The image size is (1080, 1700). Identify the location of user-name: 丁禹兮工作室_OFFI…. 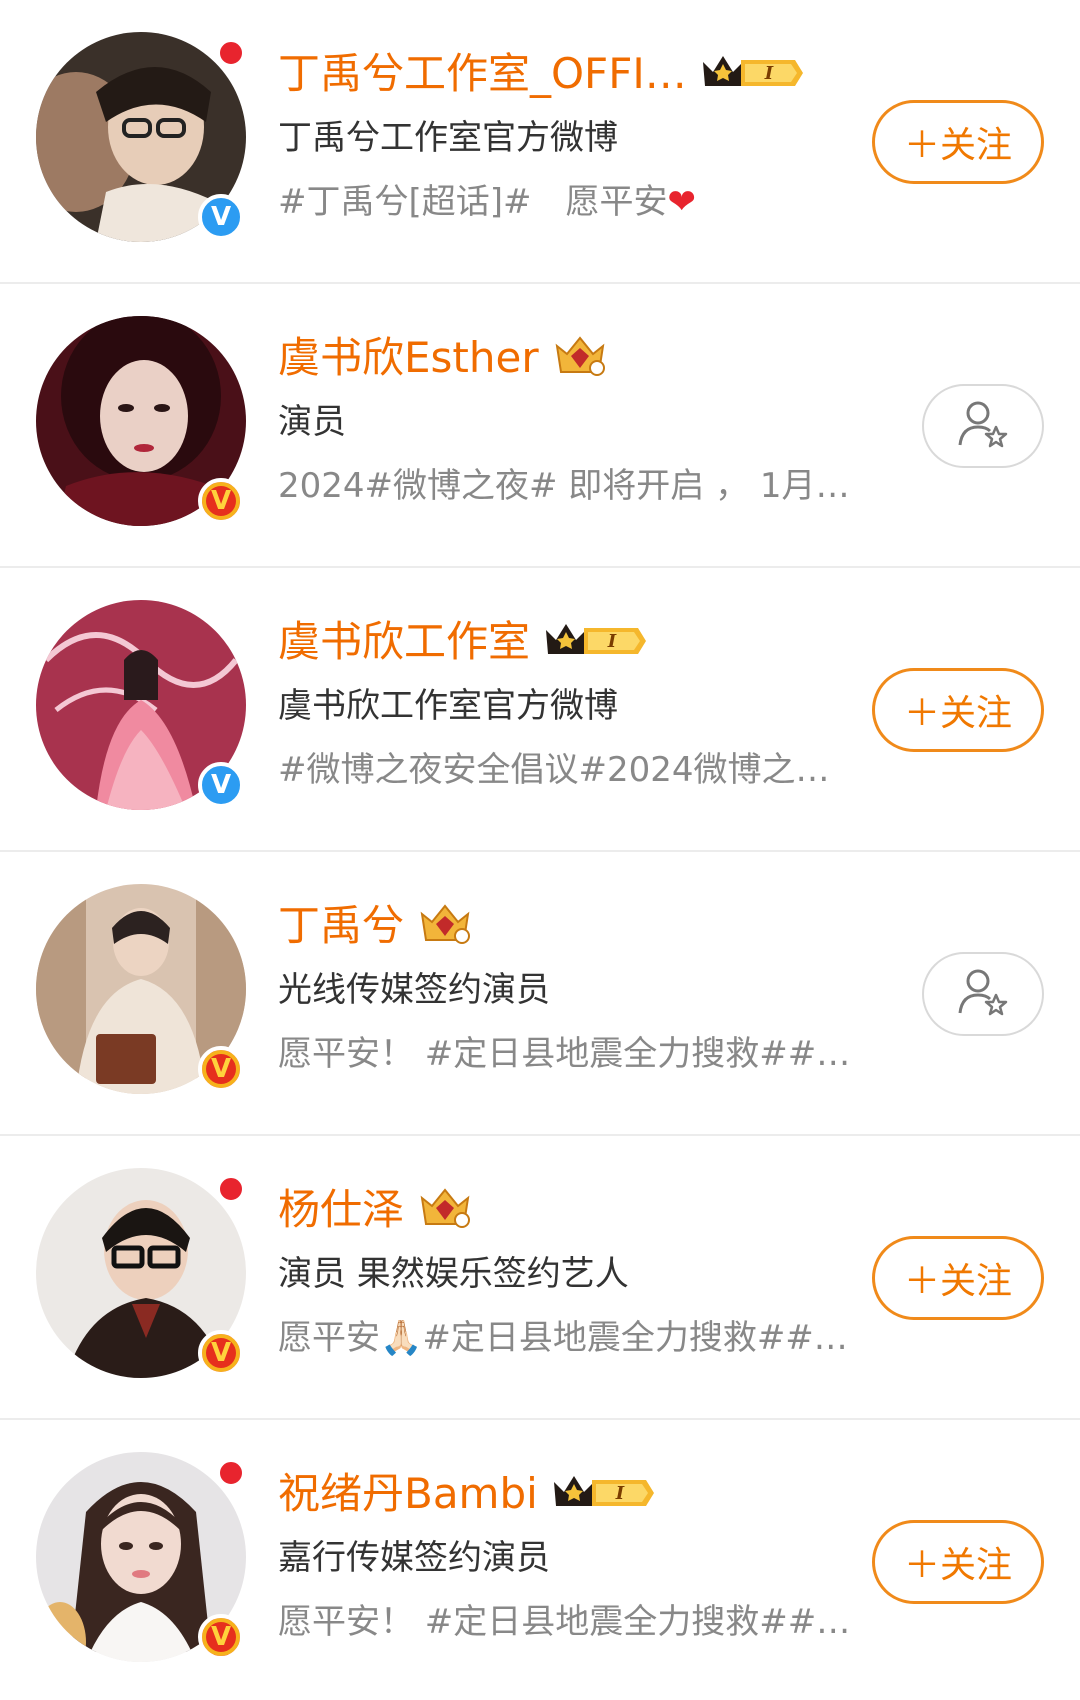
(482, 70).